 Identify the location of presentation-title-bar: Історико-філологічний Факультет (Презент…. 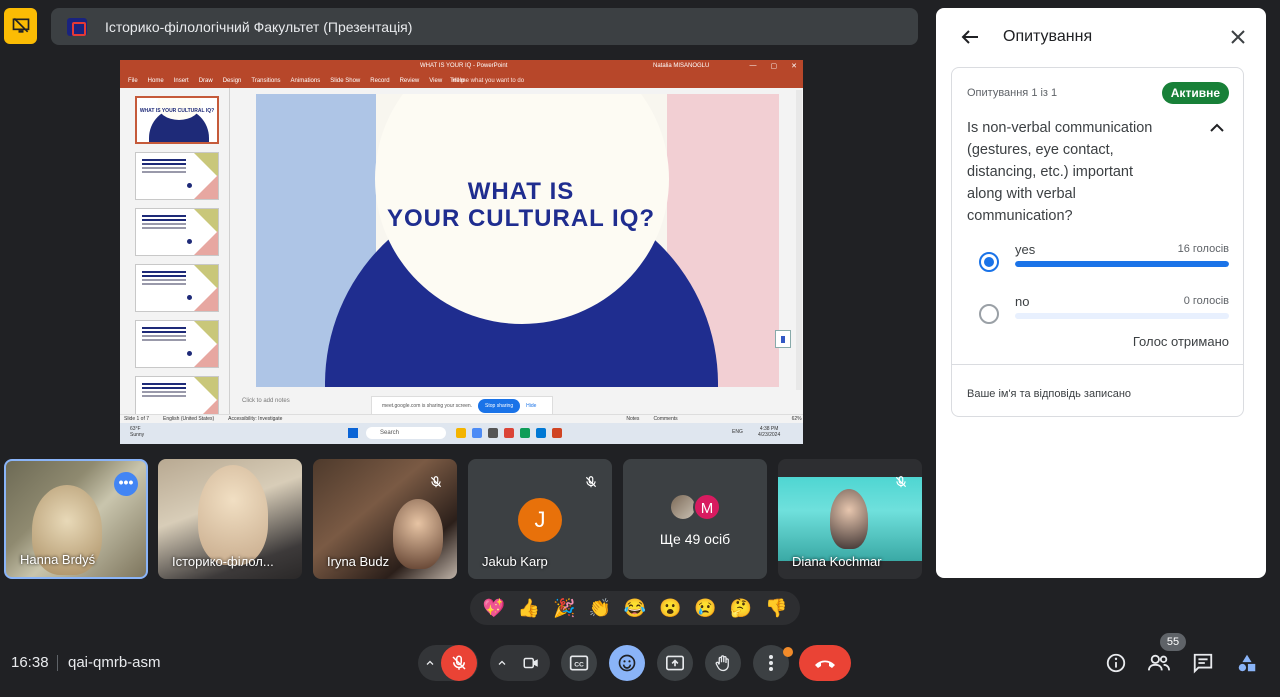
(484, 26).